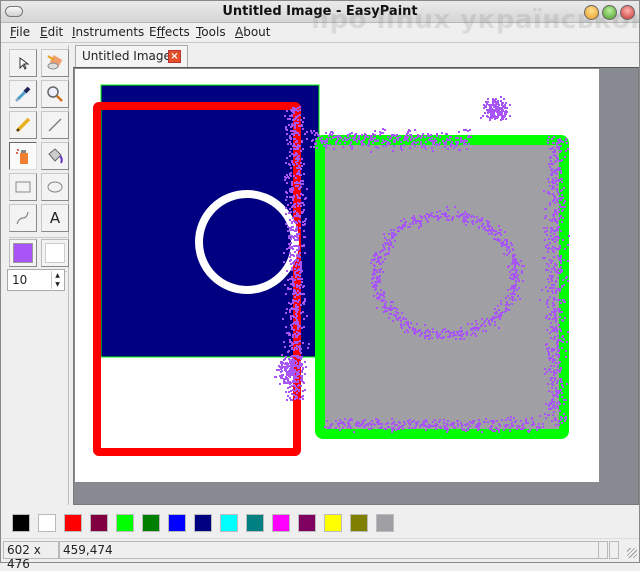 Image resolution: width=640 pixels, height=571 pixels. I want to click on secondary-color-swatch, so click(55, 253).